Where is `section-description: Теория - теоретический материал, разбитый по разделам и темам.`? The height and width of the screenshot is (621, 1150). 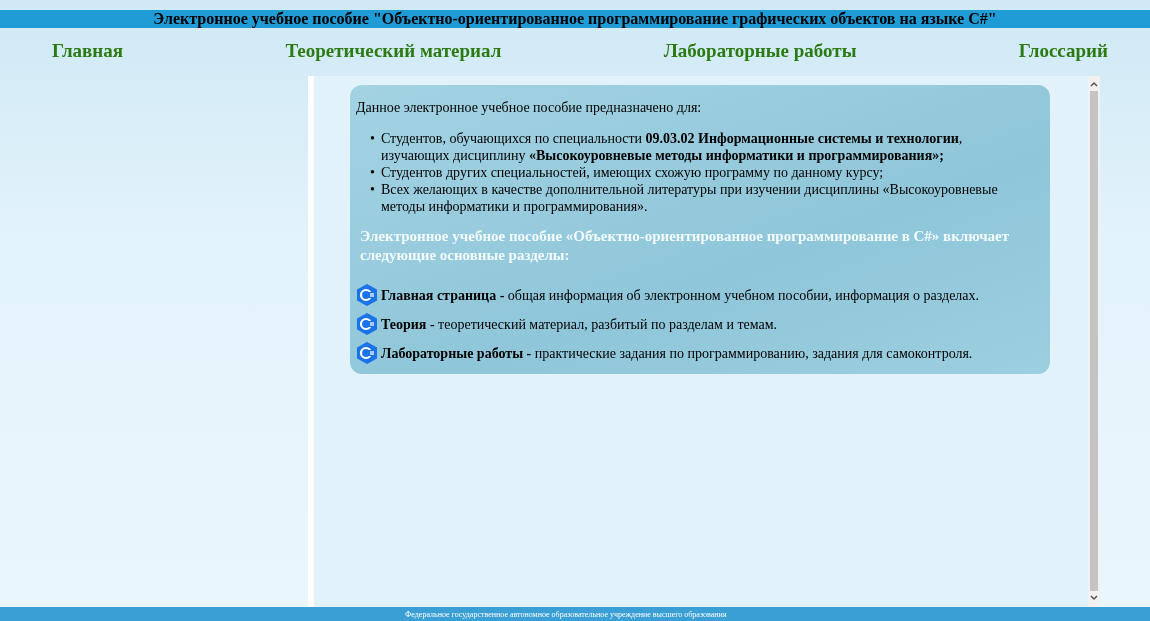 section-description: Теория - теоретический материал, разбитый по разделам и темам. is located at coordinates (579, 324).